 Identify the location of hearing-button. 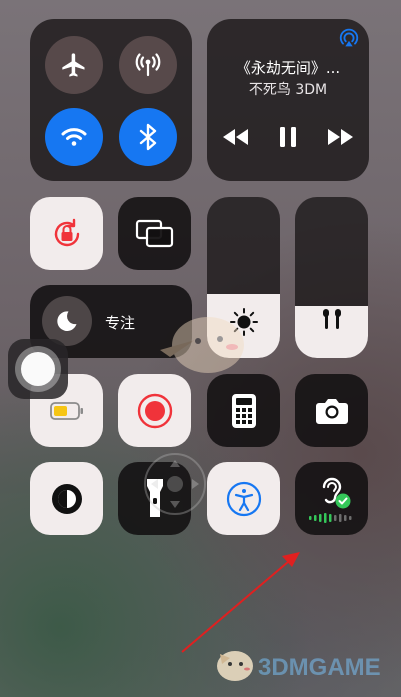
(331, 498).